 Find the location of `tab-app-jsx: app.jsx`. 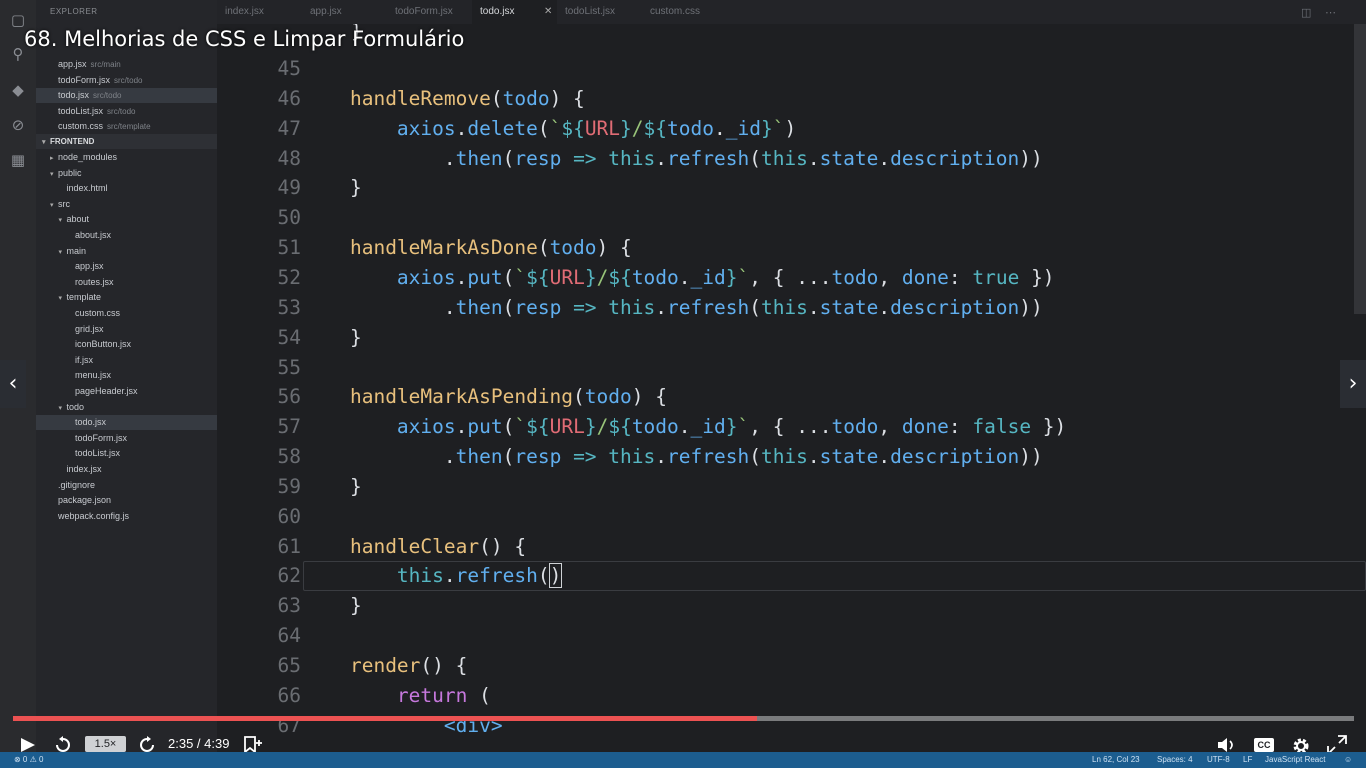

tab-app-jsx: app.jsx is located at coordinates (344, 12).